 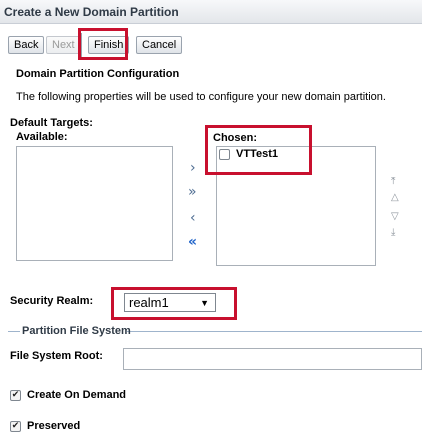 What do you see at coordinates (393, 233) in the screenshot?
I see `move-bottom-icon: ⤓` at bounding box center [393, 233].